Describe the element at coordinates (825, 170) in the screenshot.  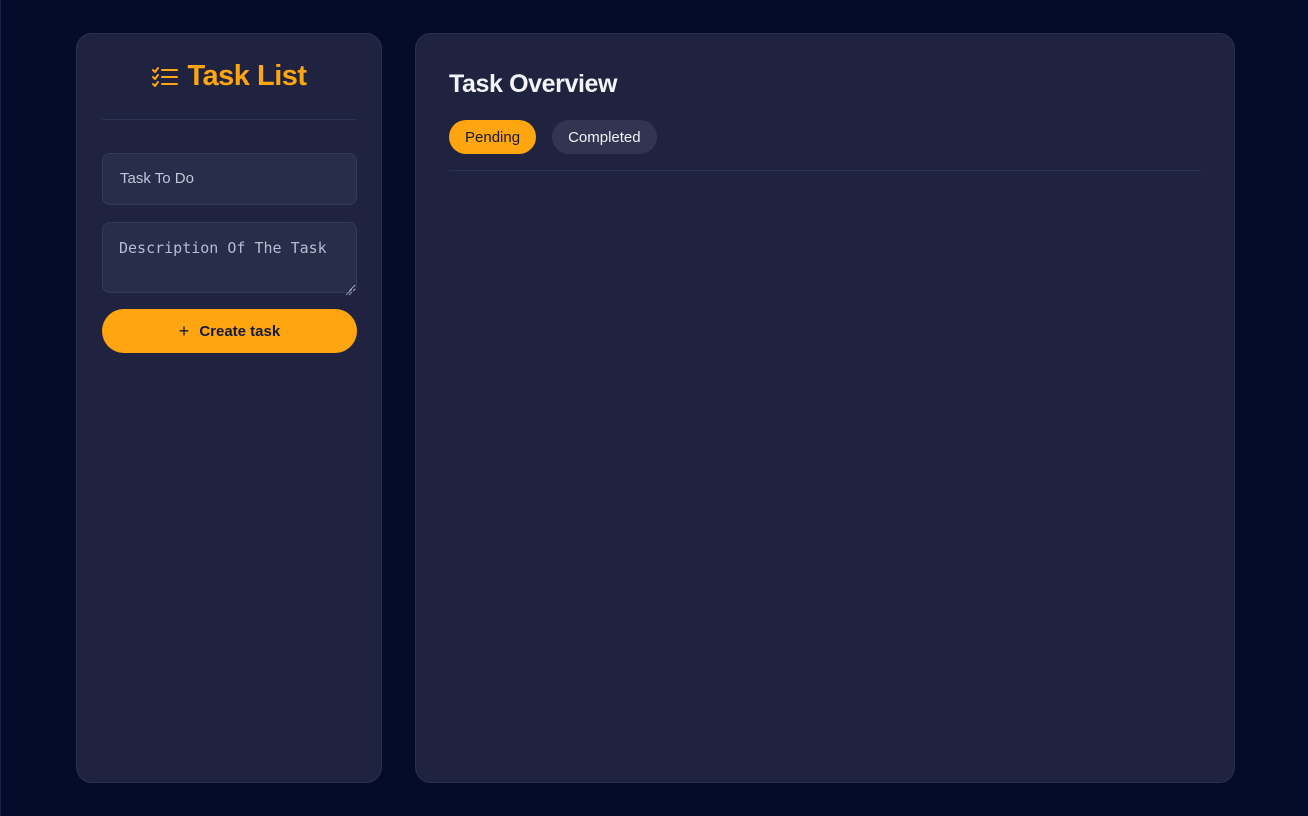
I see `tabs-divider` at that location.